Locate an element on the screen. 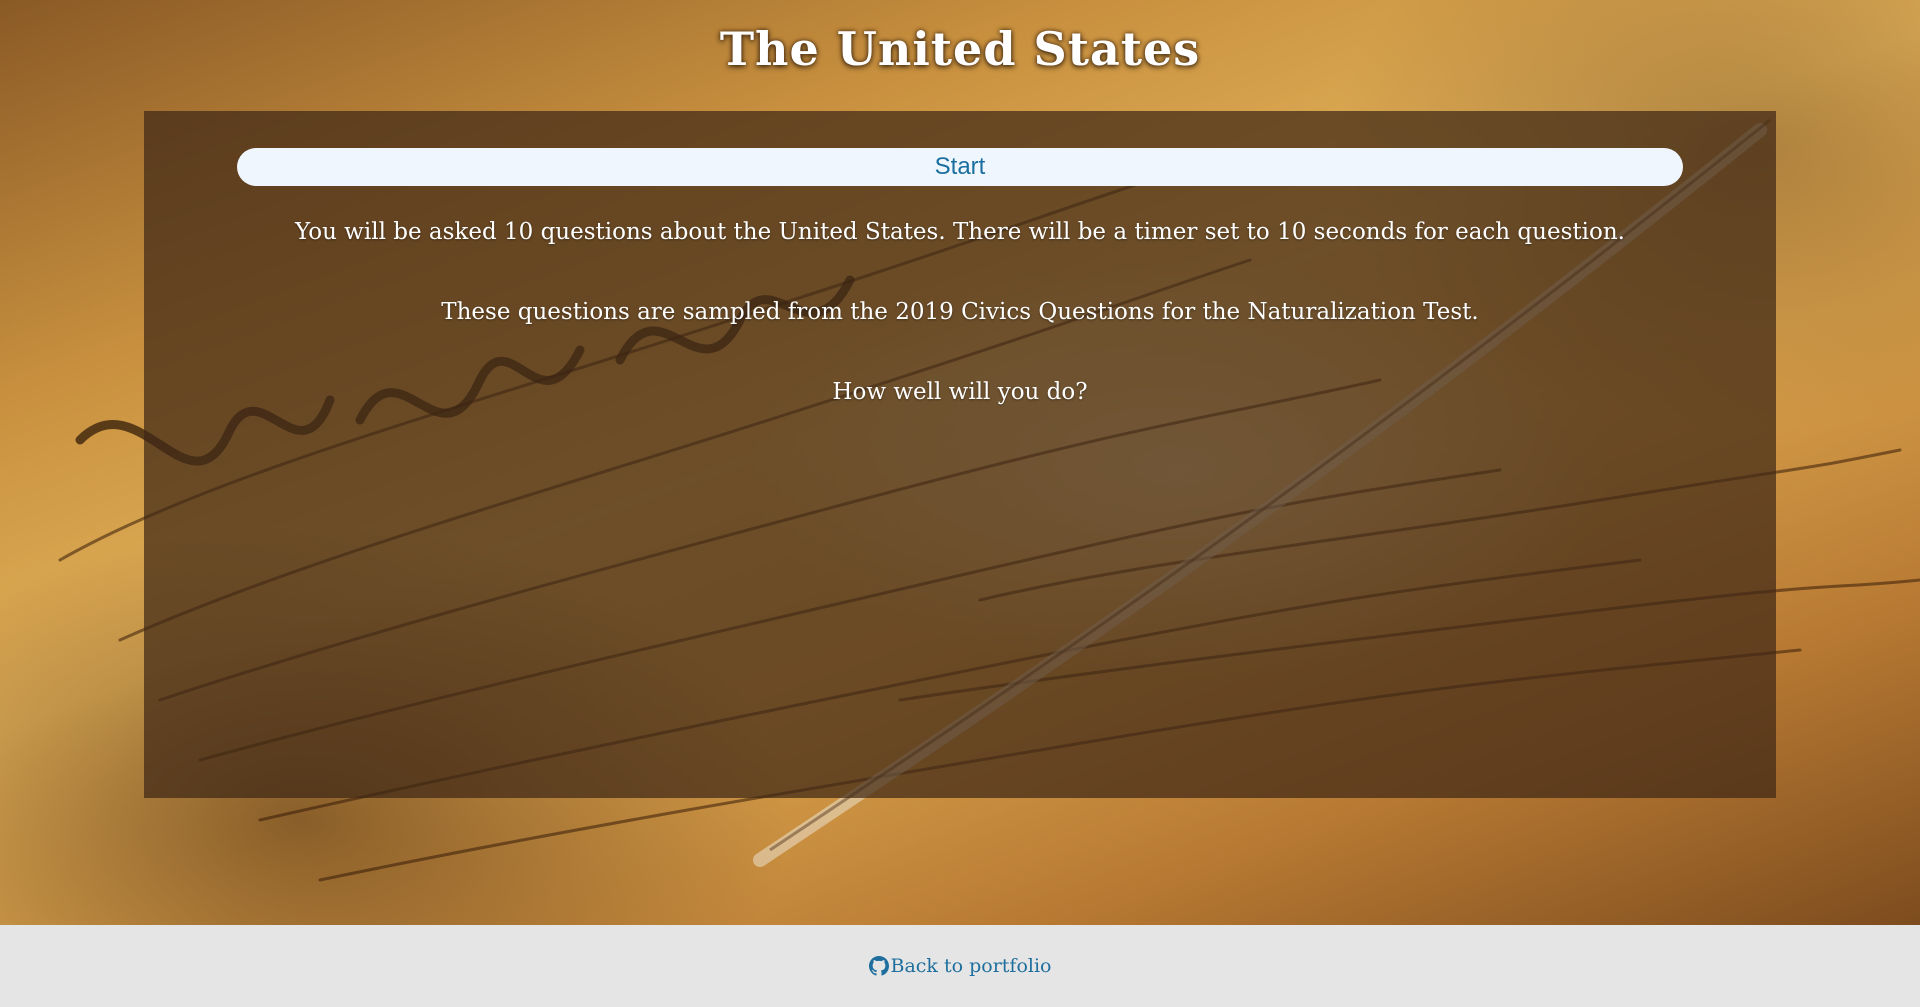  start-button: Start is located at coordinates (960, 167).